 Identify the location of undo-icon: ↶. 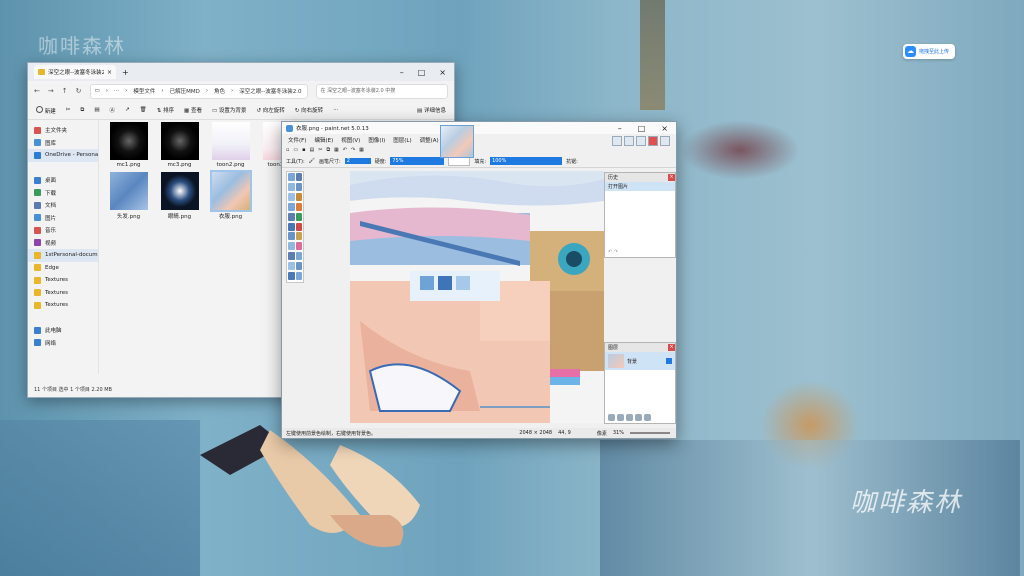
(345, 150).